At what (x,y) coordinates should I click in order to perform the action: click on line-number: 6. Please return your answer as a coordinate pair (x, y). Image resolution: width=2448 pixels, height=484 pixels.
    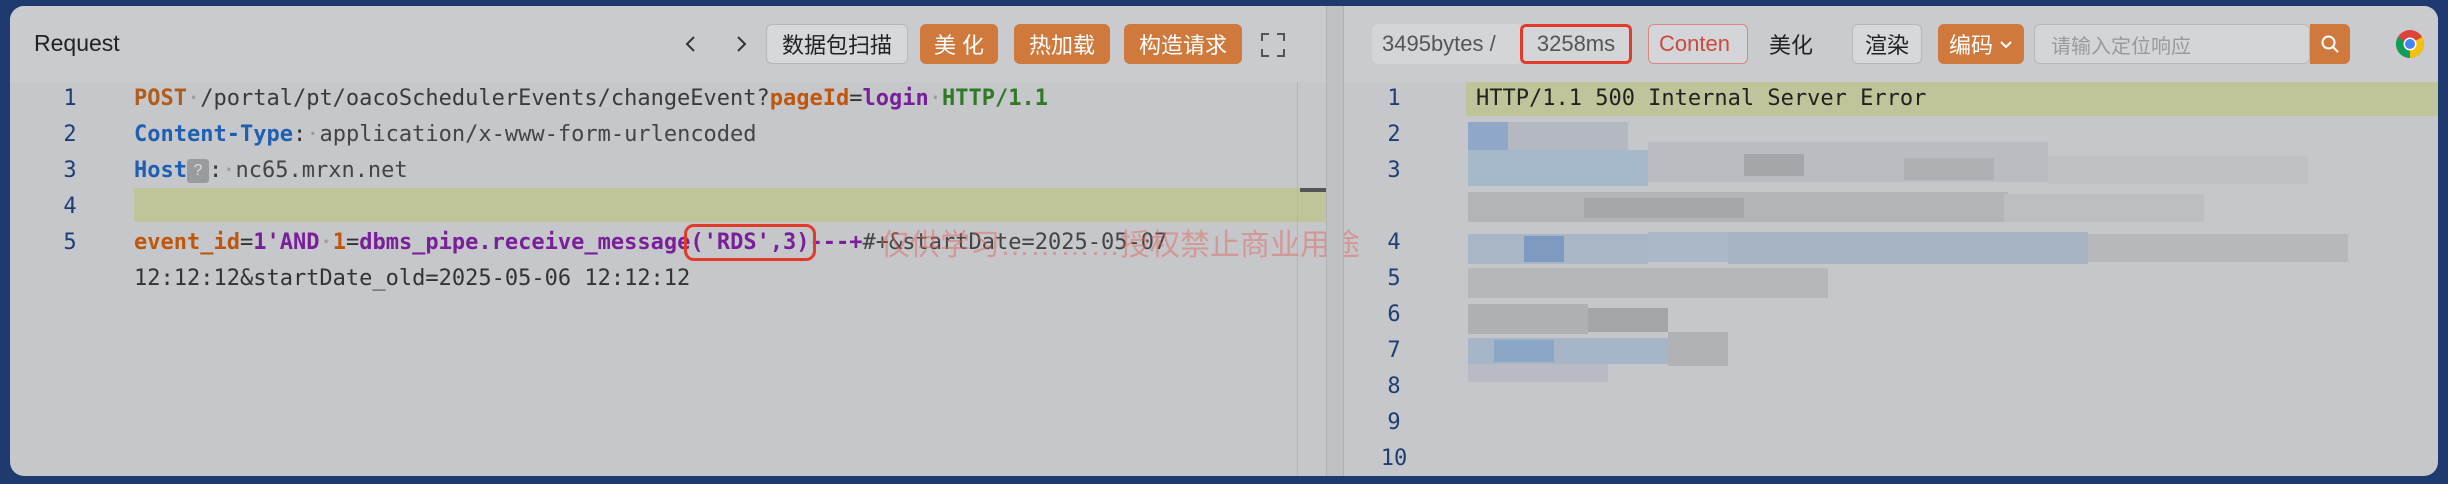
    Looking at the image, I should click on (1394, 314).